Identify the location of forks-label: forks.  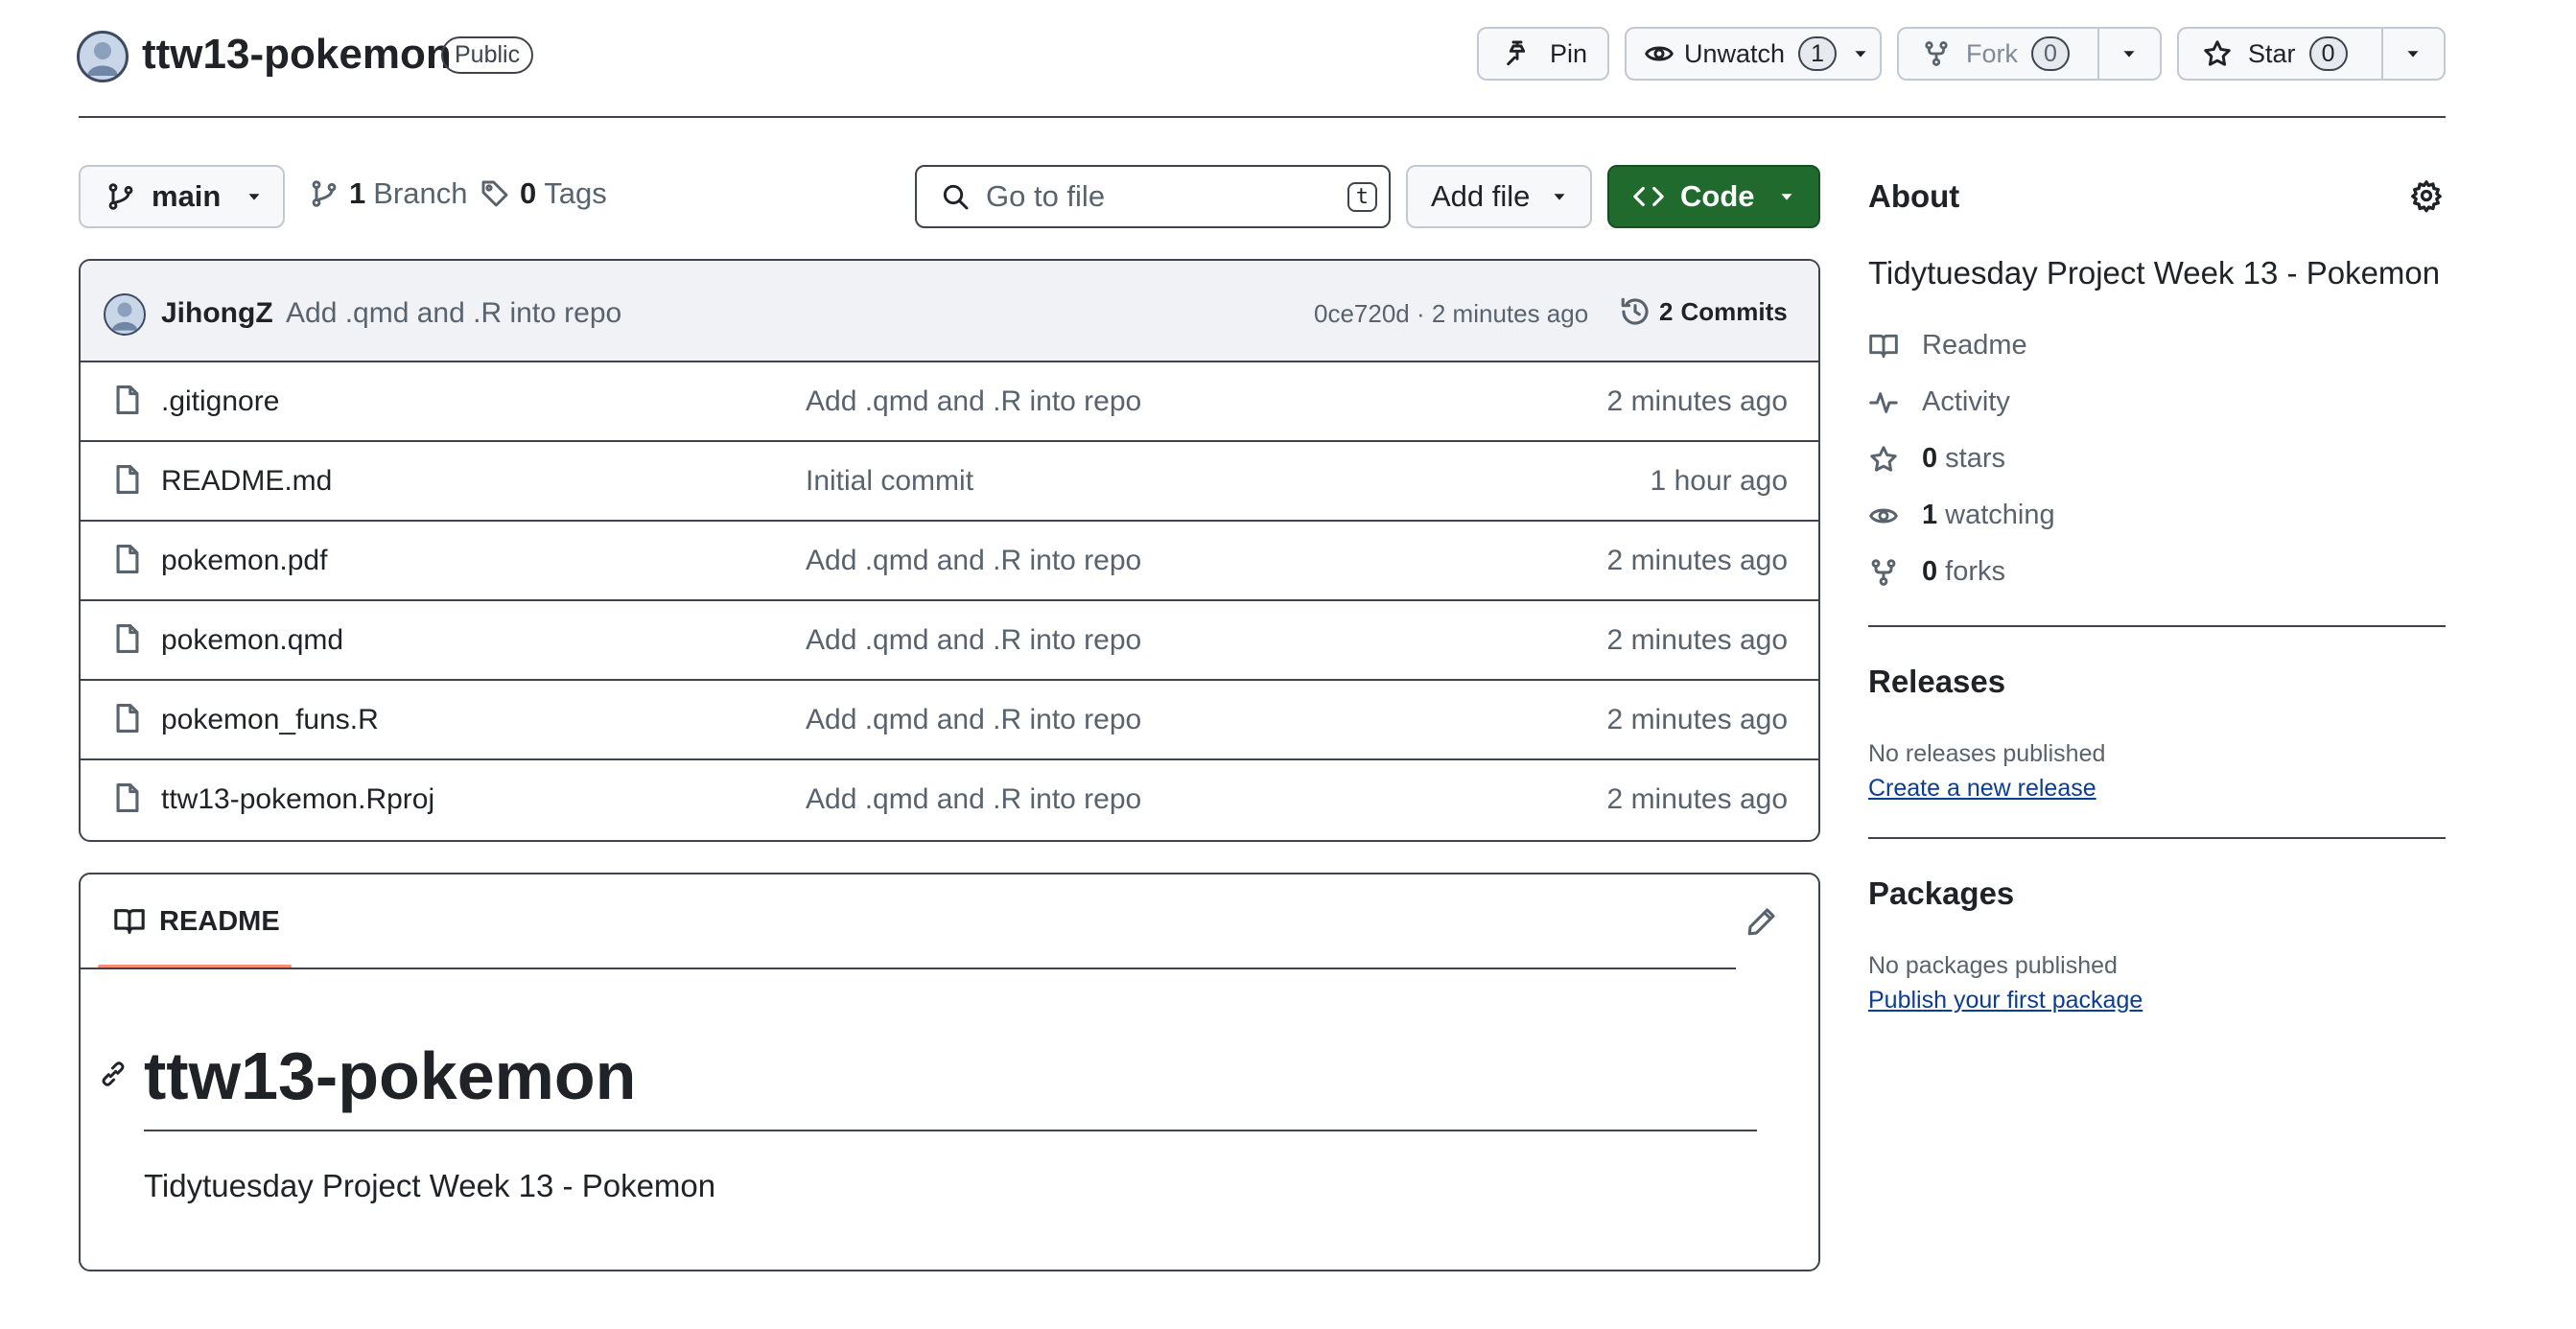
(1975, 571).